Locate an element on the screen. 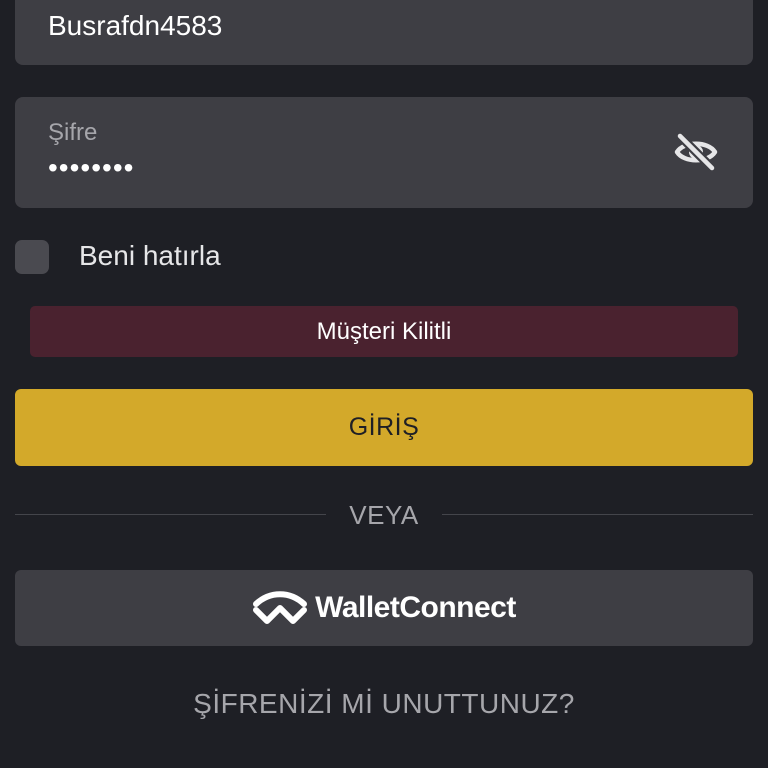 This screenshot has width=768, height=768. eye-off-icon is located at coordinates (696, 152).